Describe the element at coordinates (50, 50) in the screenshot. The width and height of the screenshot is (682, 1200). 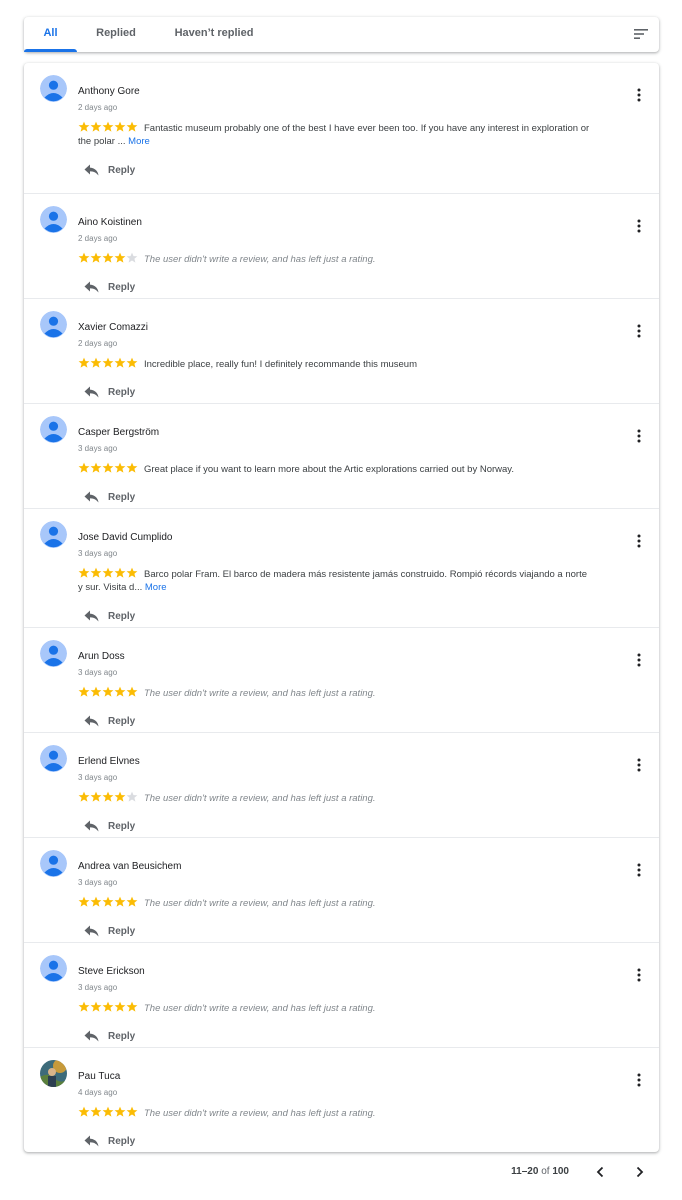
I see `active-tab-indicator` at that location.